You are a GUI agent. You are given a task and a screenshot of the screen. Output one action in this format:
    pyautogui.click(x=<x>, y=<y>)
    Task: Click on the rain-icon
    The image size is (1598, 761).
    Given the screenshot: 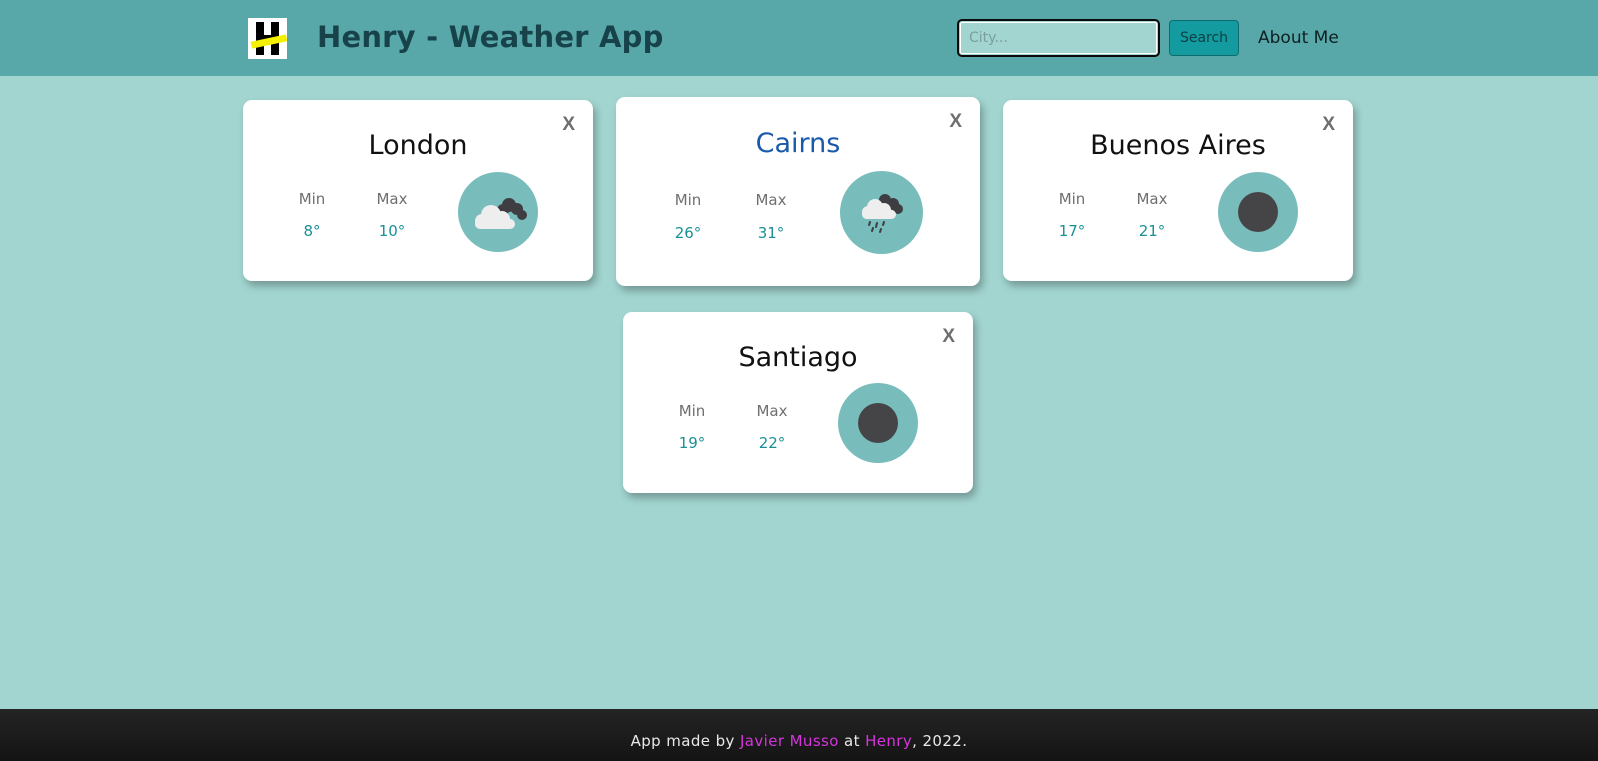 What is the action you would take?
    pyautogui.click(x=881, y=212)
    